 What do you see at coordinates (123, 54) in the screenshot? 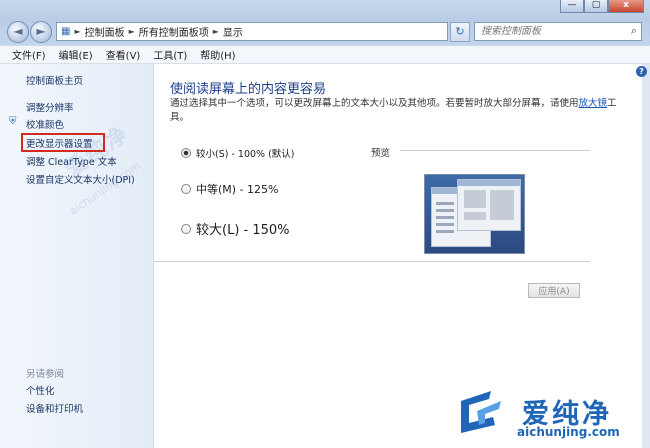
I see `menu-view: 查看(V)` at bounding box center [123, 54].